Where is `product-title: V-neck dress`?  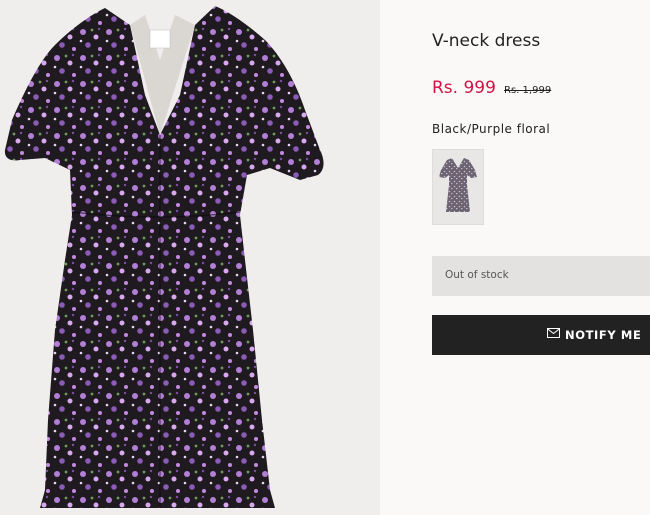 product-title: V-neck dress is located at coordinates (486, 41).